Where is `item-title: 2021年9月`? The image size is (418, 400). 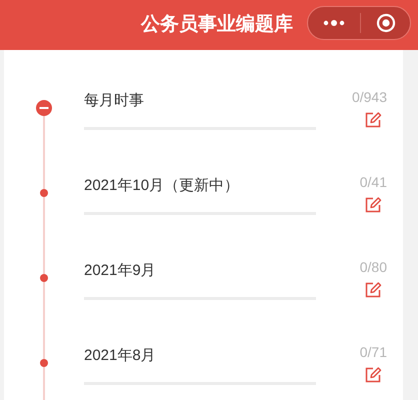
item-title: 2021年9月 is located at coordinates (120, 271).